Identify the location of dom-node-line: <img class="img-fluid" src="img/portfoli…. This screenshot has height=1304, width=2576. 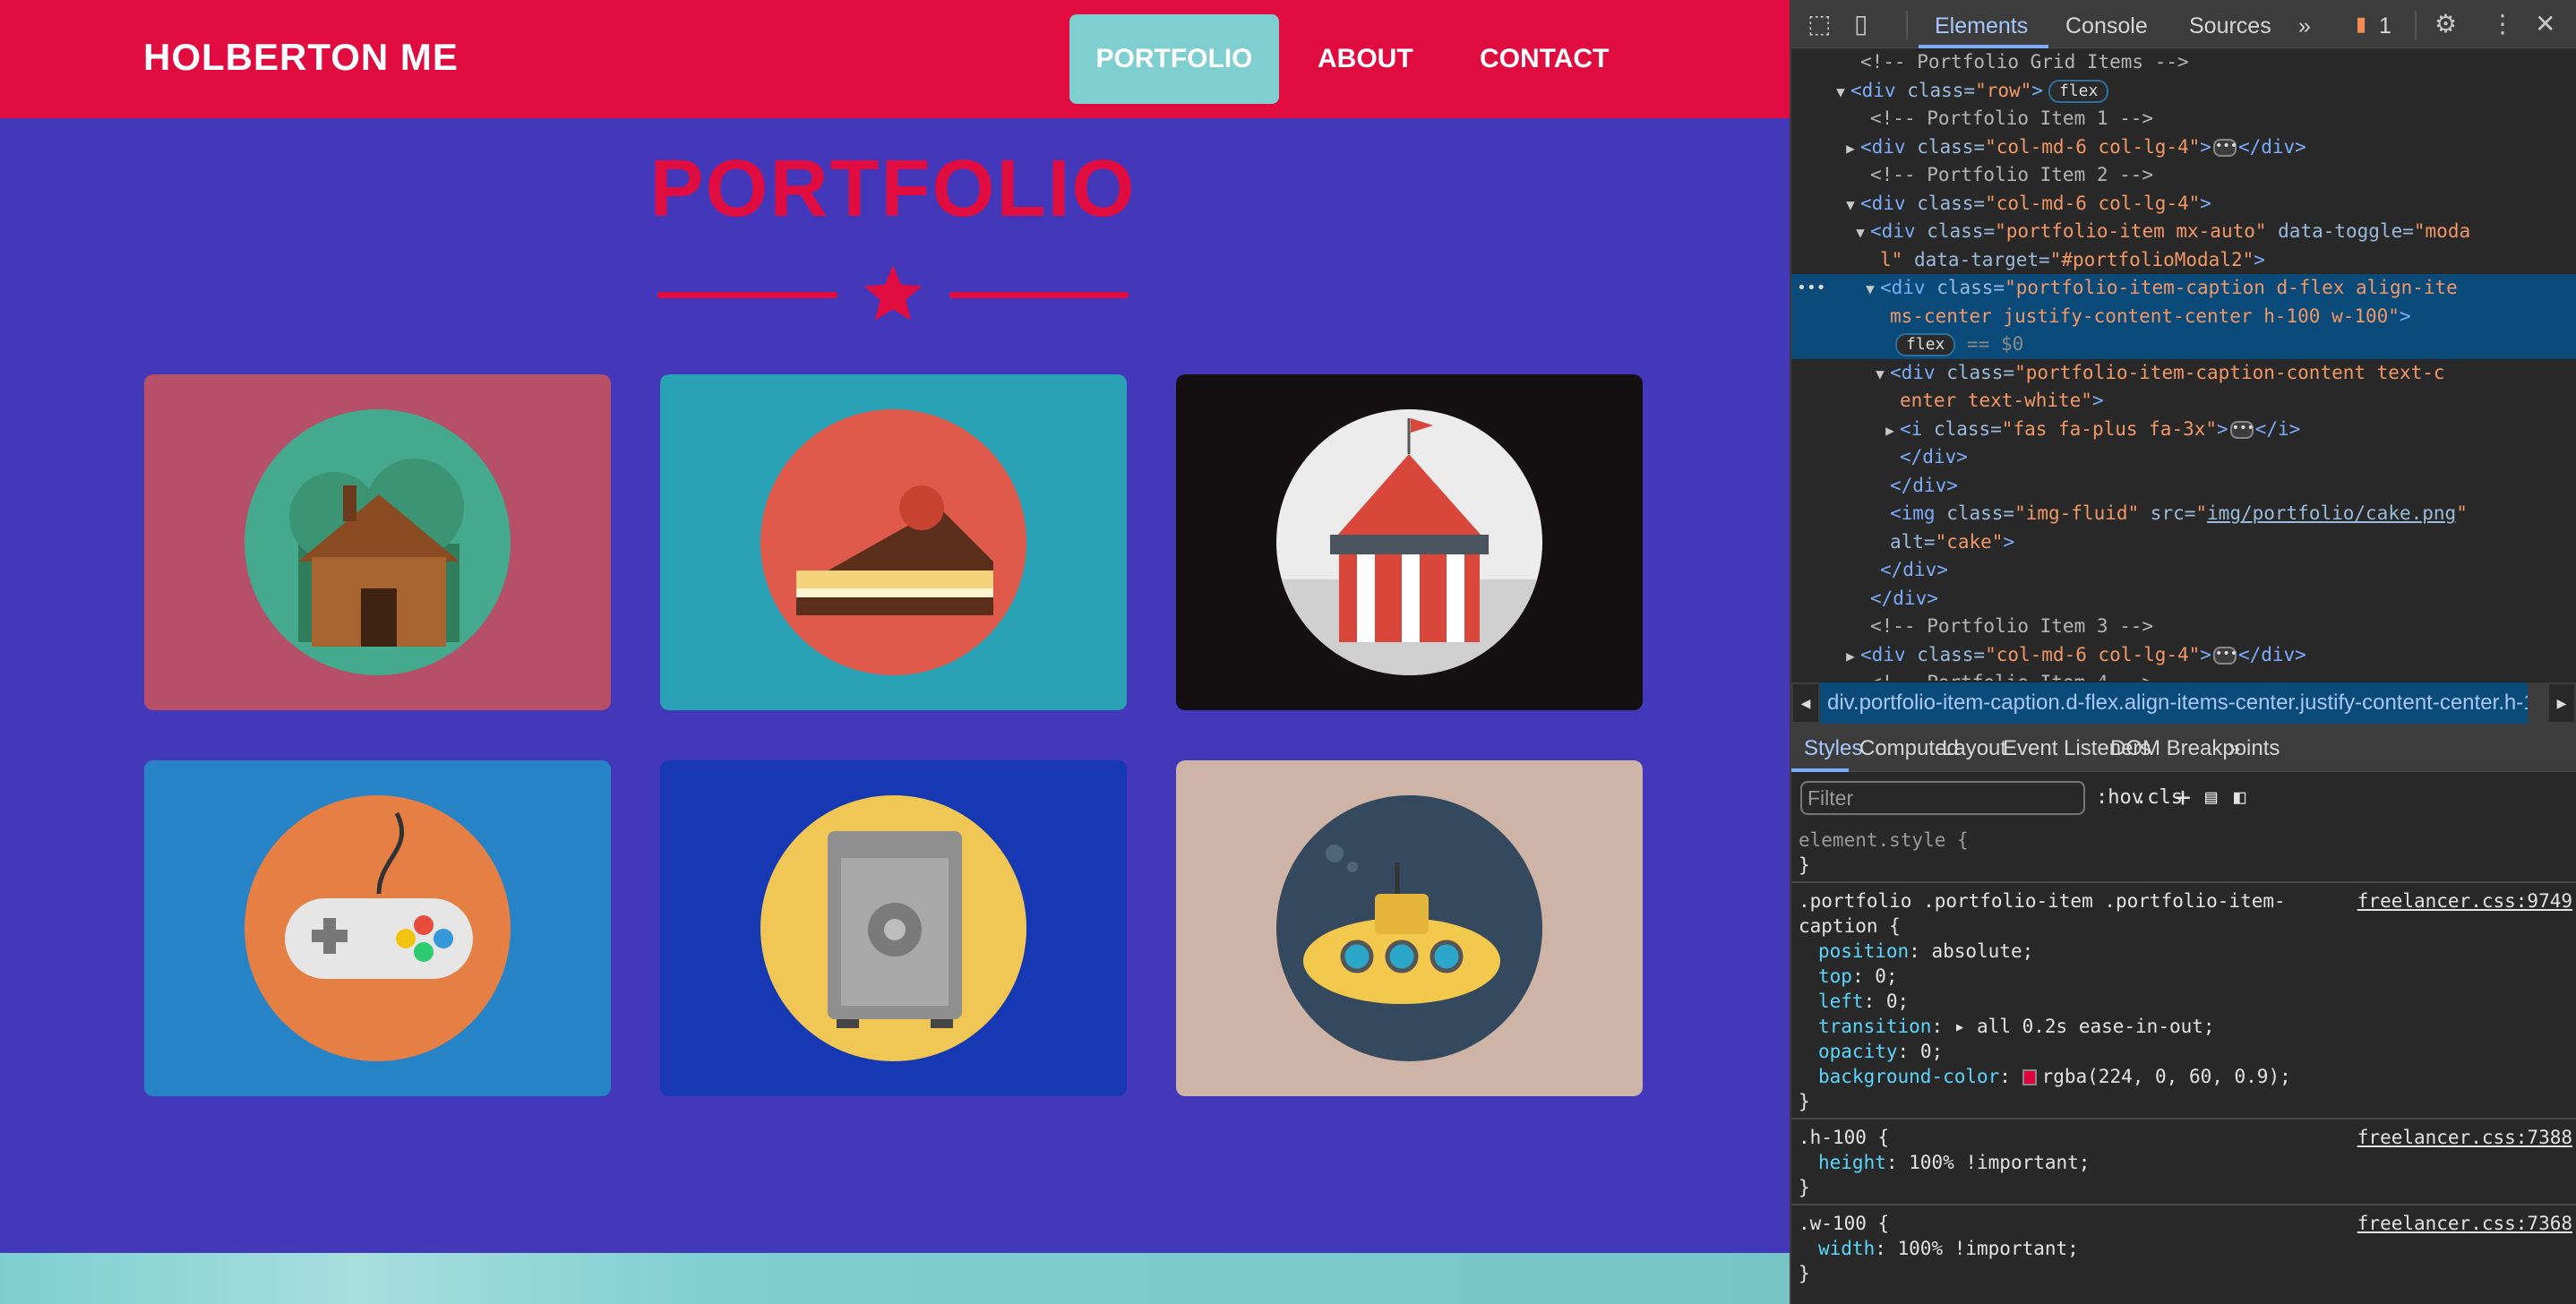
(2183, 514).